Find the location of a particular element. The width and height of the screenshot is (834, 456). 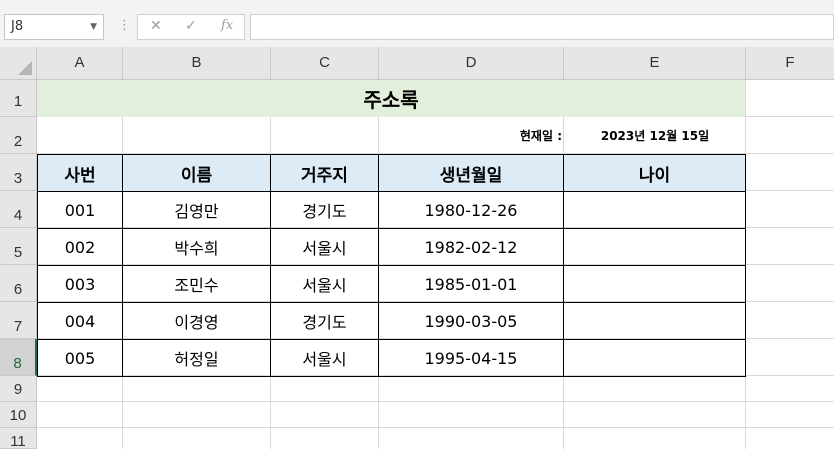

cell-birthdate: 1990-03-05 is located at coordinates (471, 321).